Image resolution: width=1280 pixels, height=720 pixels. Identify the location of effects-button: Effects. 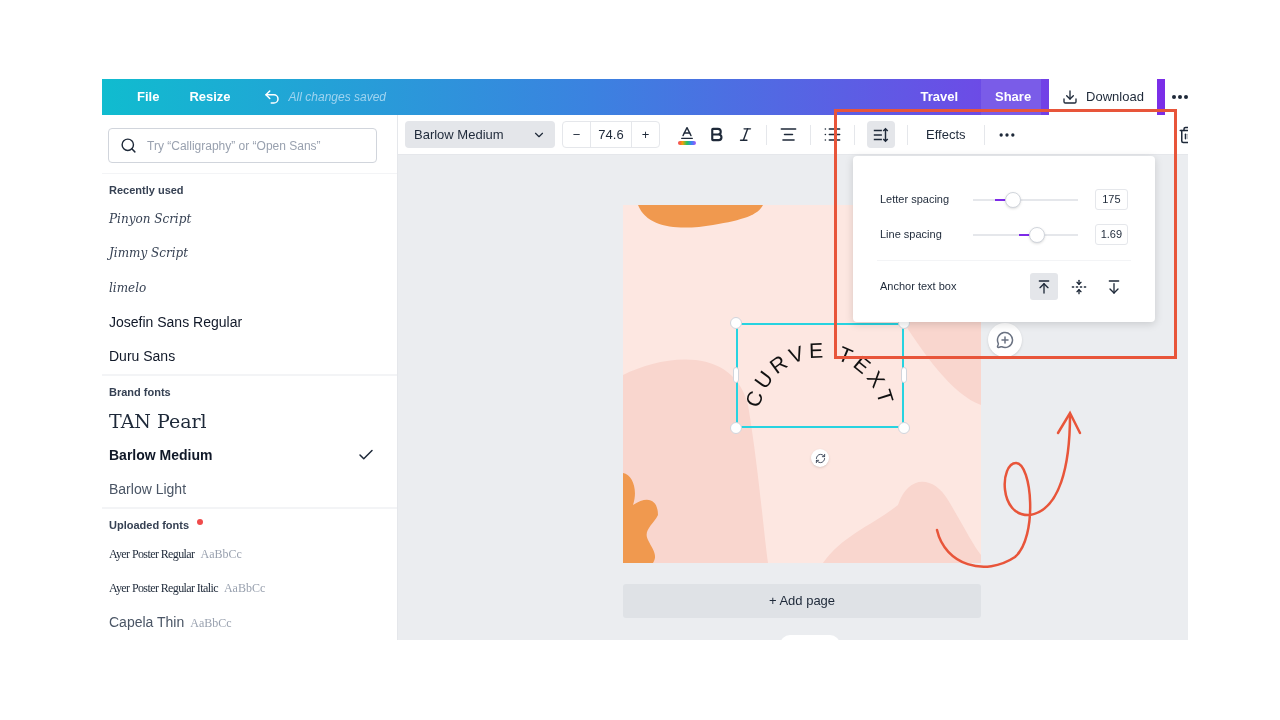
(946, 134).